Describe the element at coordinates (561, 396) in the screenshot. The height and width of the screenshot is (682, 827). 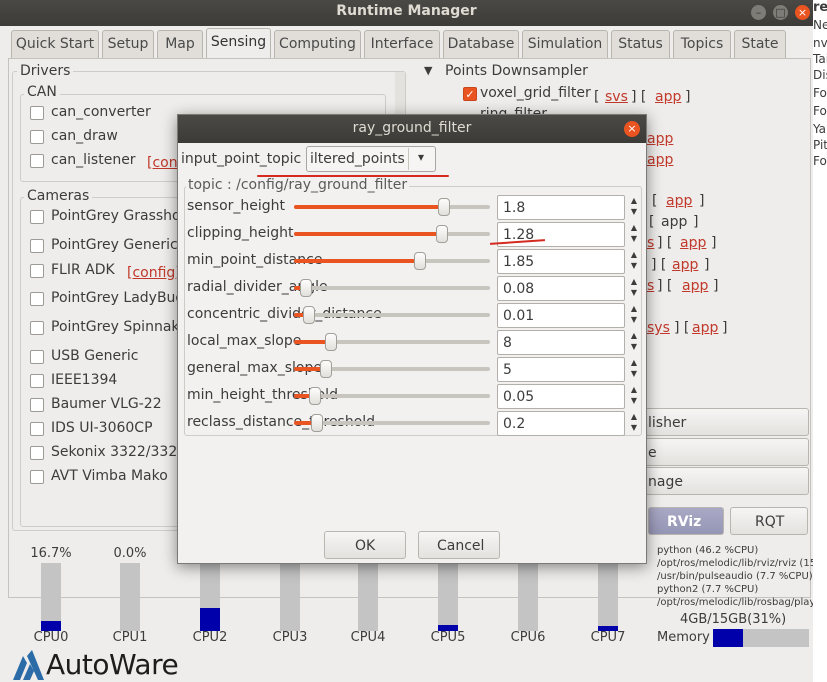
I see `param-value-input: 0.05` at that location.